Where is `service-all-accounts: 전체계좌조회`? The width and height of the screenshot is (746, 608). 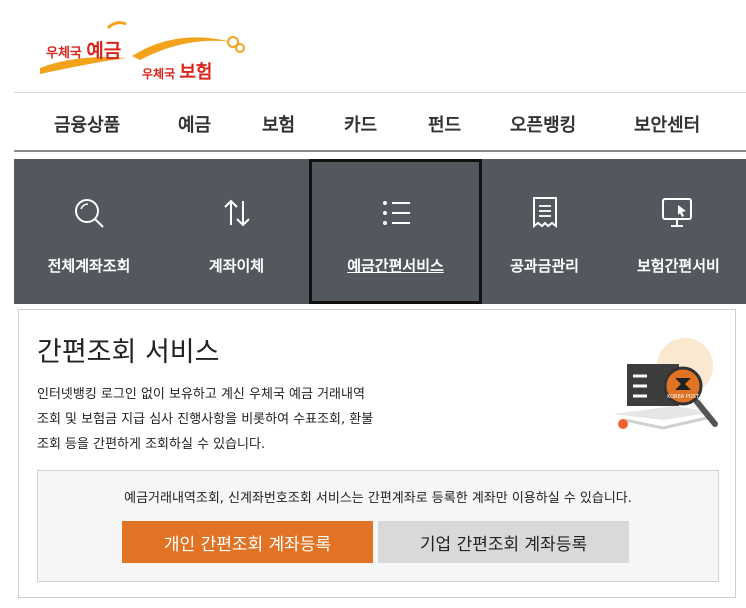
service-all-accounts: 전체계좌조회 is located at coordinates (89, 231).